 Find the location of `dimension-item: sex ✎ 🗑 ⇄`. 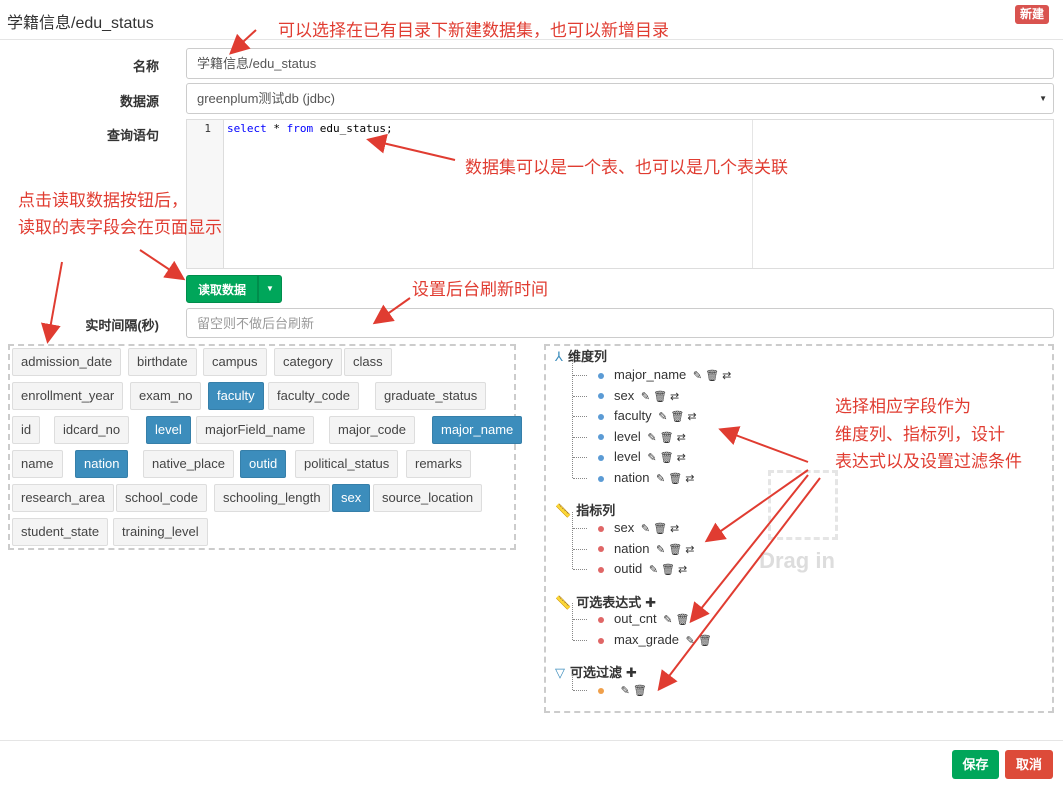

dimension-item: sex ✎ 🗑 ⇄ is located at coordinates (638, 395).